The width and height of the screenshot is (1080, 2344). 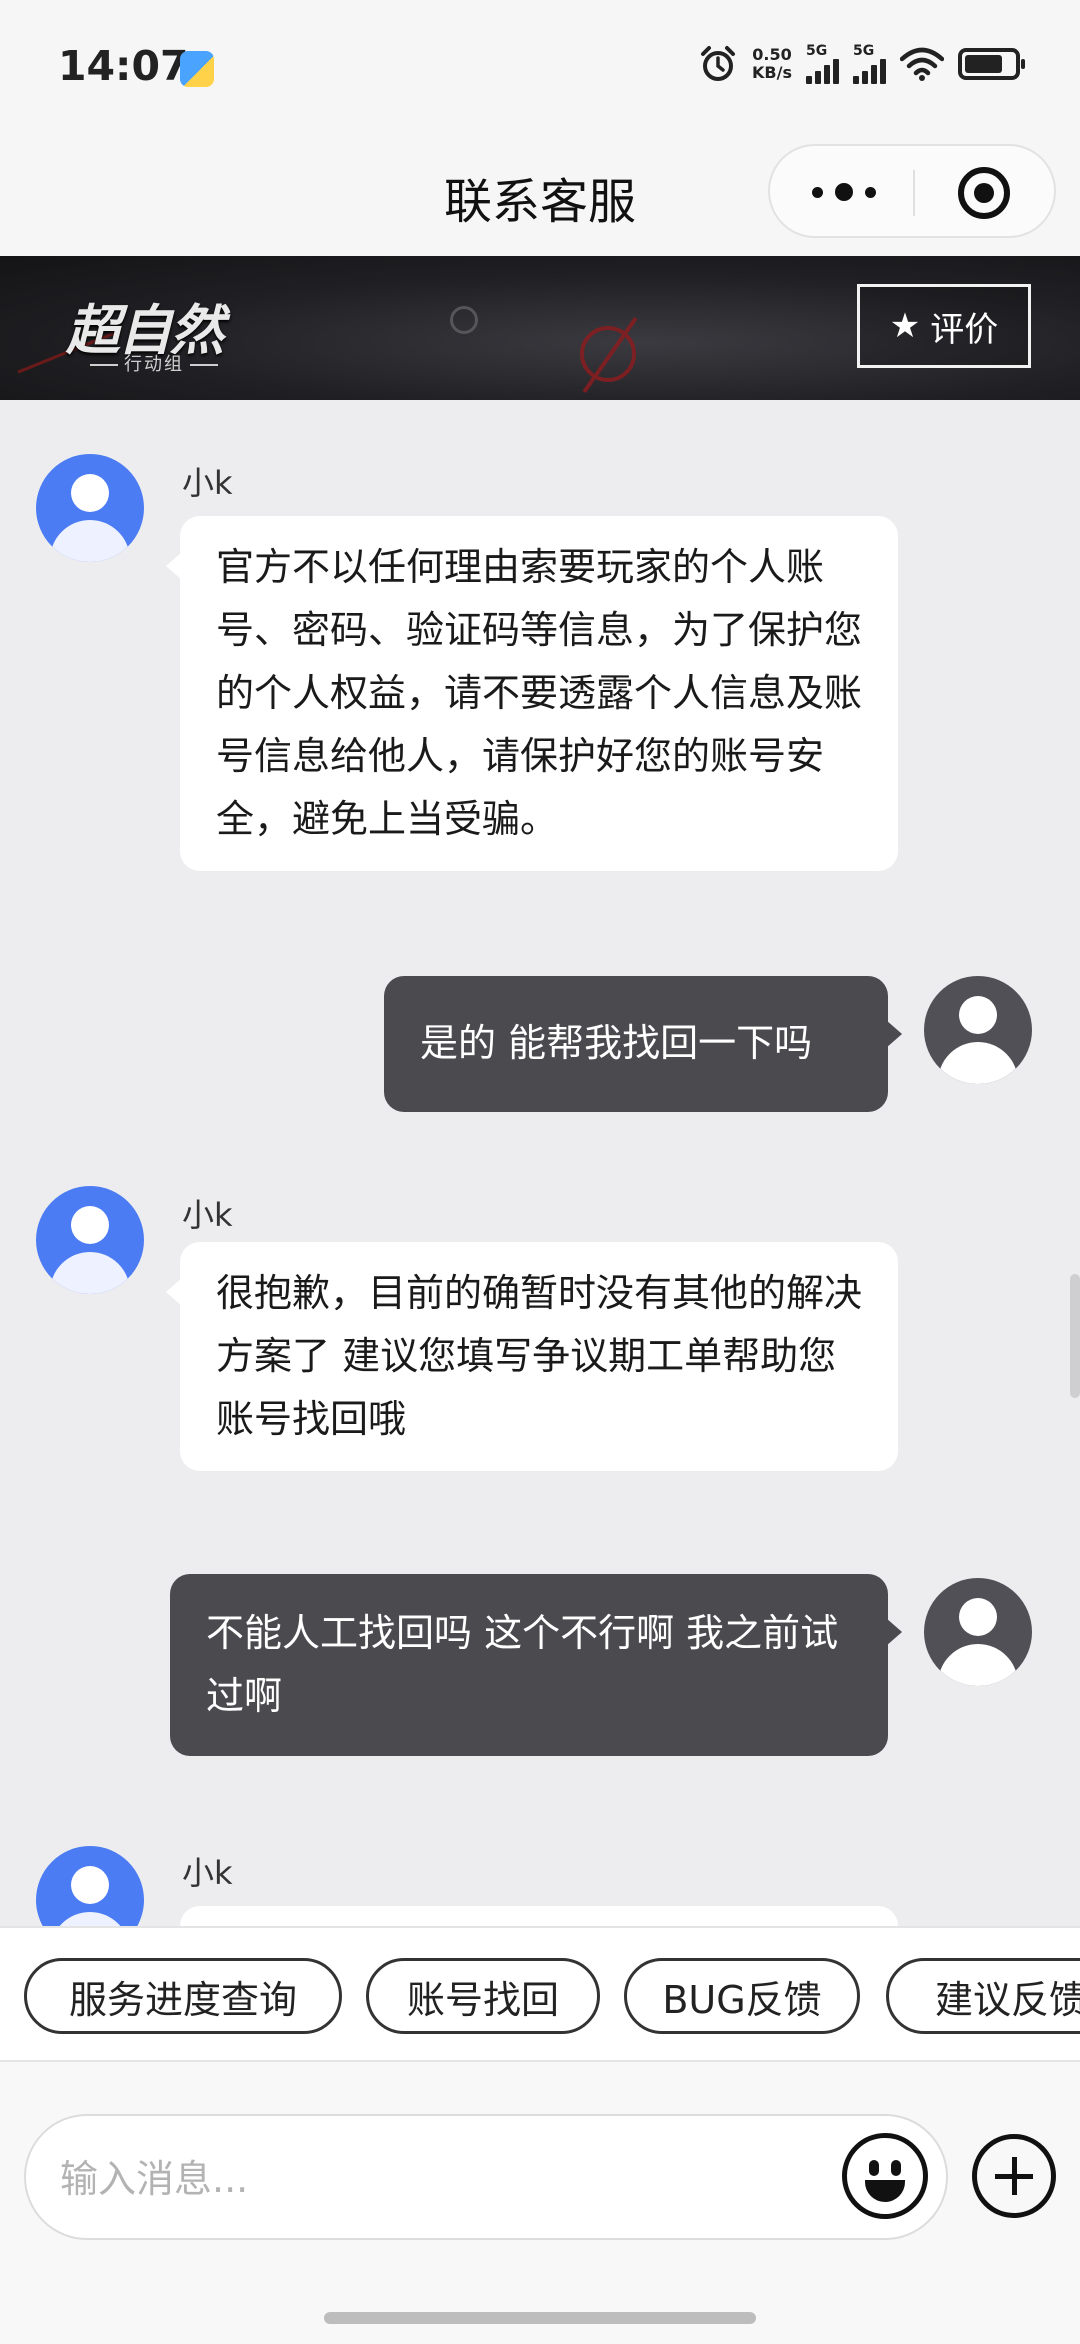 I want to click on user-message-bubble: 不能人工找回吗 这个不行啊 我之前试过啊, so click(x=536, y=1665).